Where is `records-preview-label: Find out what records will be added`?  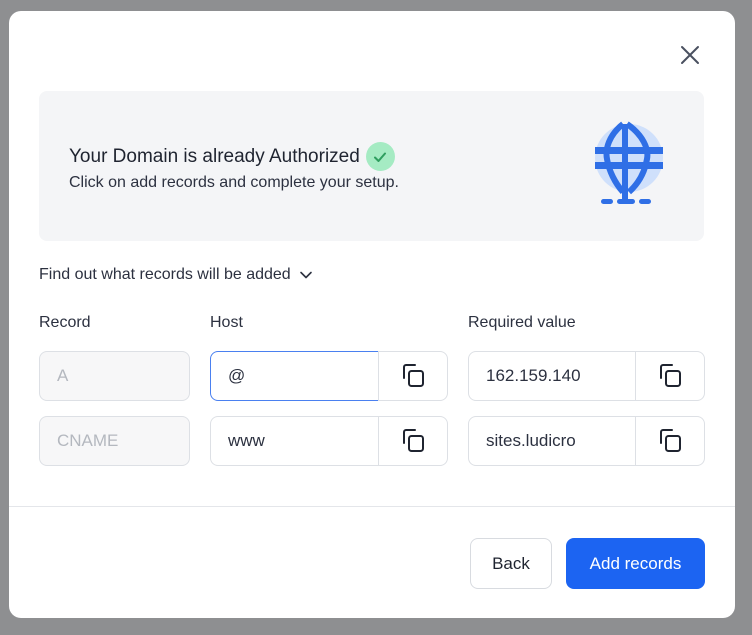
records-preview-label: Find out what records will be added is located at coordinates (165, 274).